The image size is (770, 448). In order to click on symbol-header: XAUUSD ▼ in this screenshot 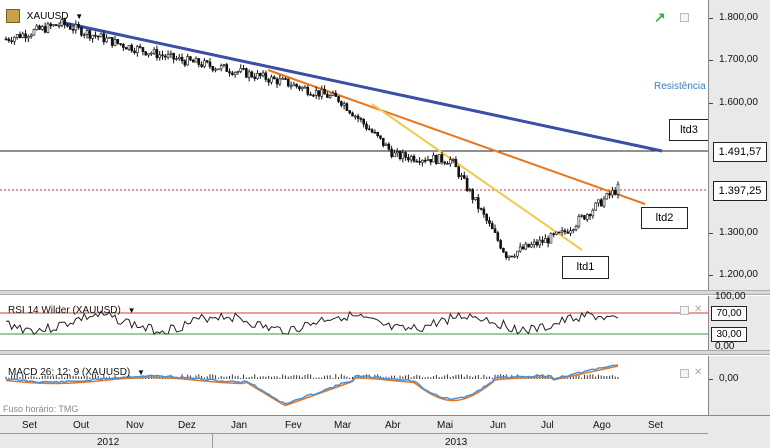, I will do `click(44, 16)`.